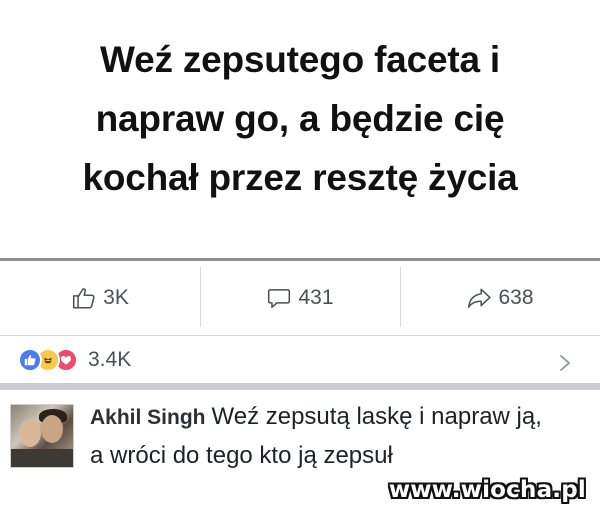 This screenshot has width=600, height=517. I want to click on thumbs-up-icon, so click(84, 298).